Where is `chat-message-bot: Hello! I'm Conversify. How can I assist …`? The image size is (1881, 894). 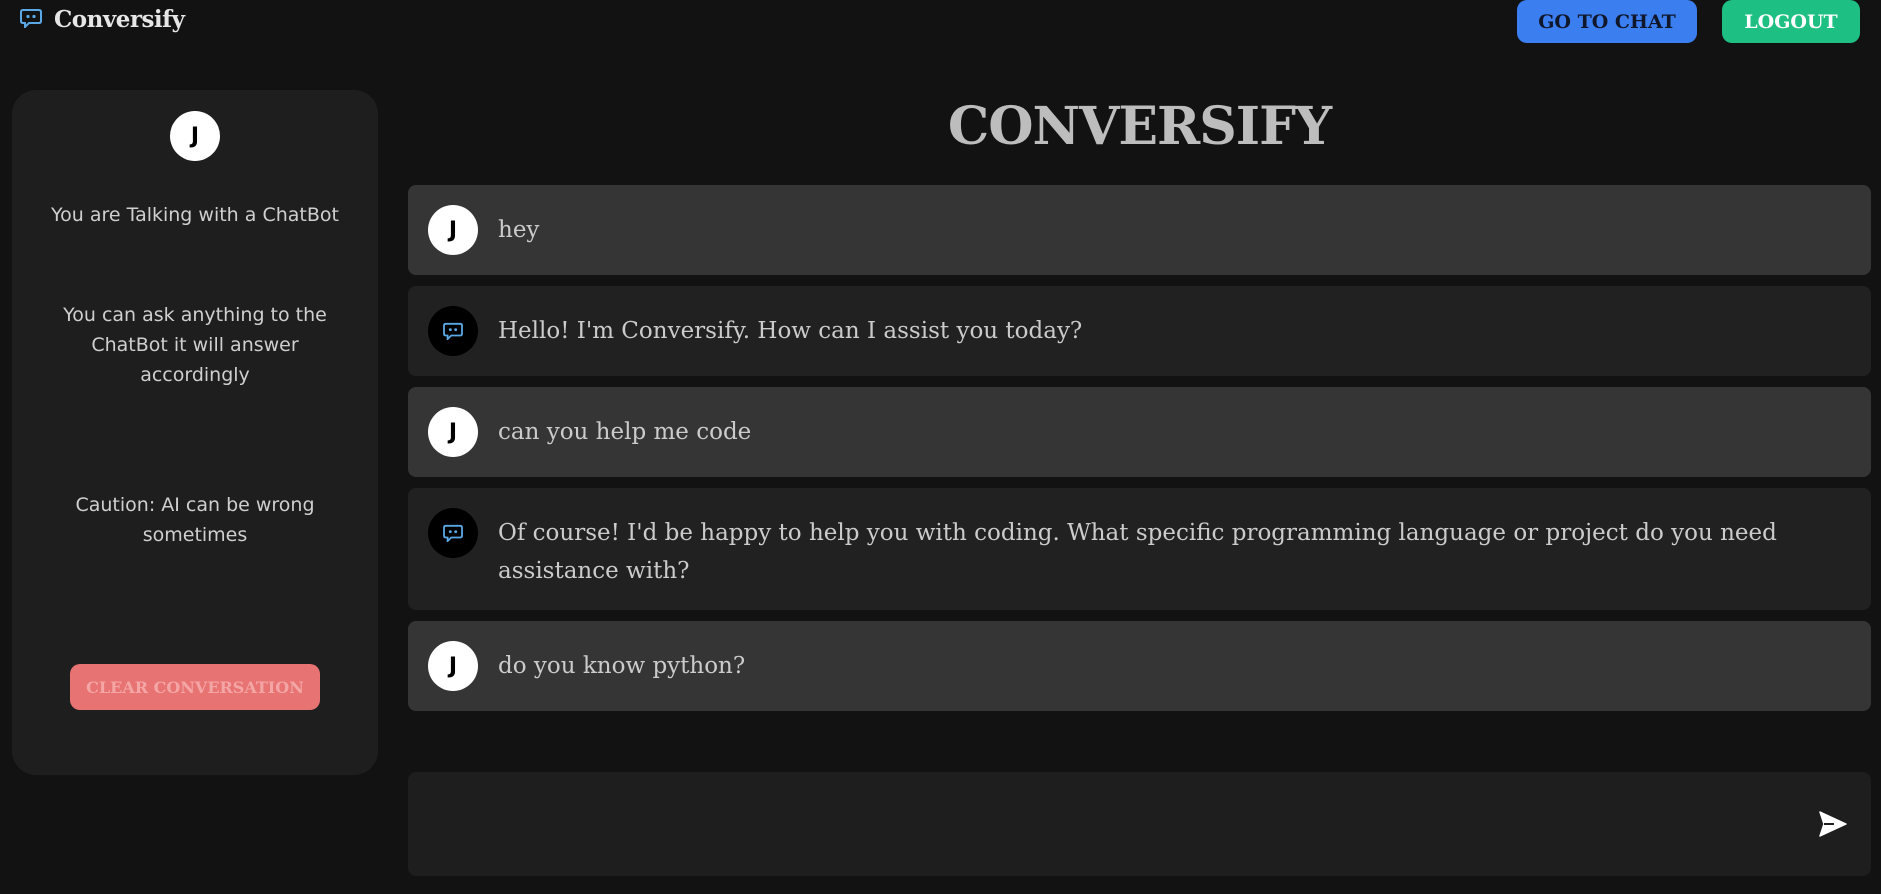
chat-message-bot: Hello! I'm Conversify. How can I assist … is located at coordinates (1139, 331).